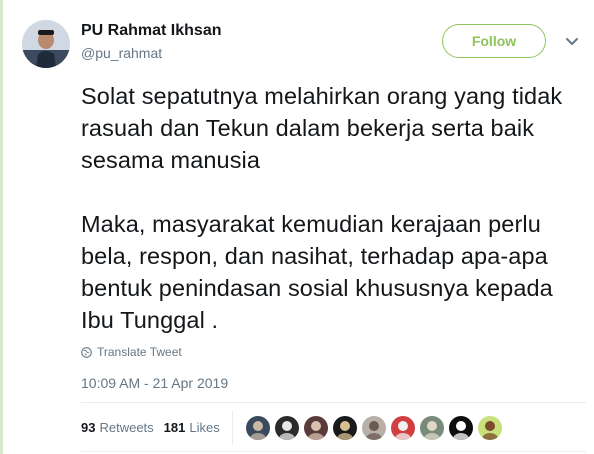  What do you see at coordinates (139, 352) in the screenshot?
I see `translate-label: Translate Tweet` at bounding box center [139, 352].